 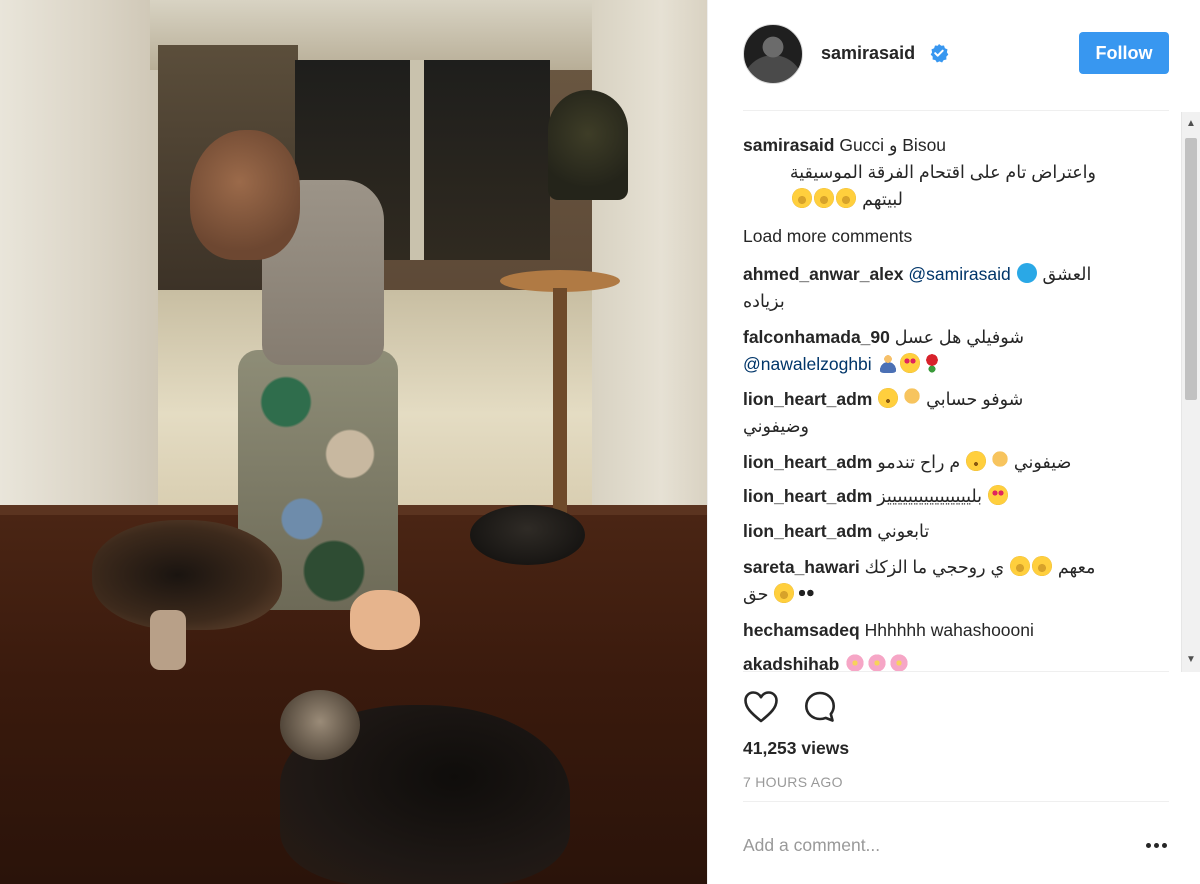 I want to click on photo-person-head, so click(x=245, y=195).